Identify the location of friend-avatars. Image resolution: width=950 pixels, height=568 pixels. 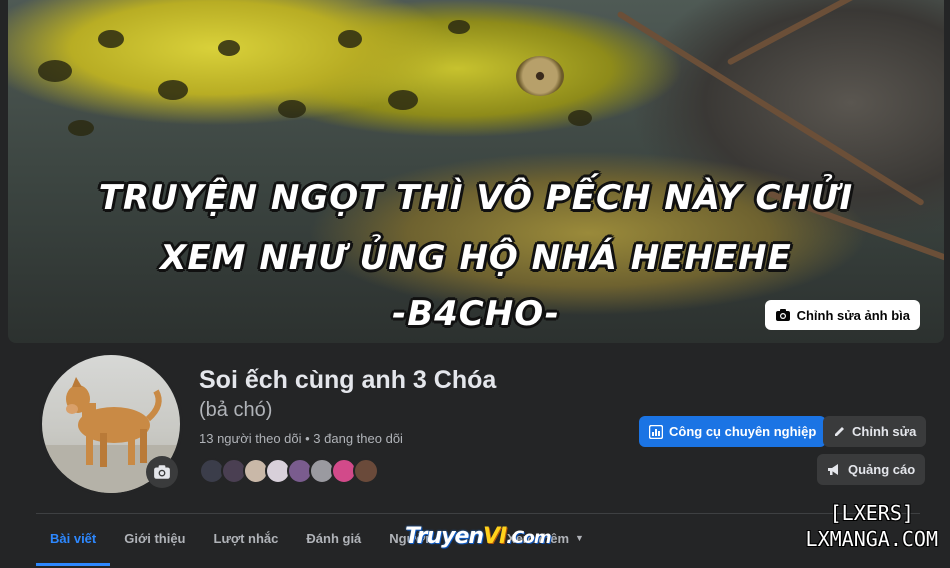
(289, 471).